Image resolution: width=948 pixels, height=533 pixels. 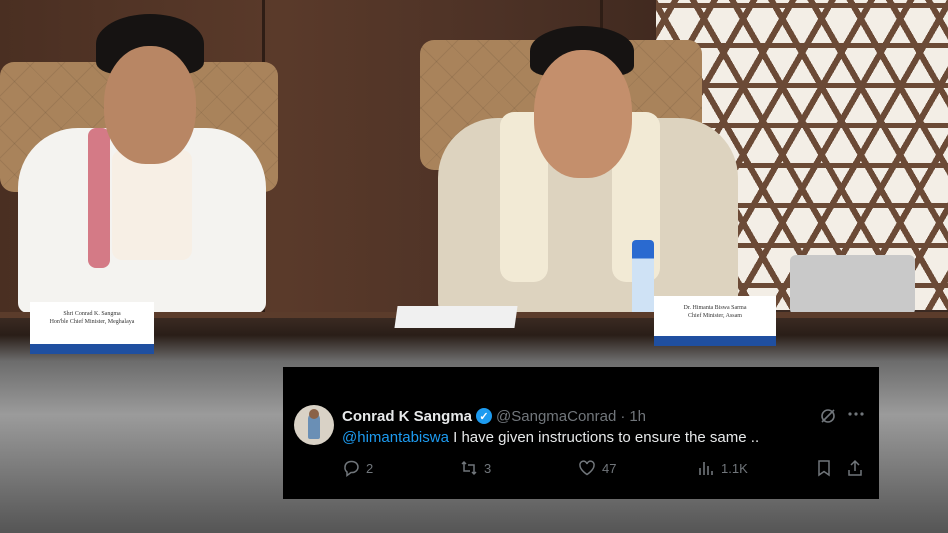 I want to click on repost-button: 3, so click(x=475, y=468).